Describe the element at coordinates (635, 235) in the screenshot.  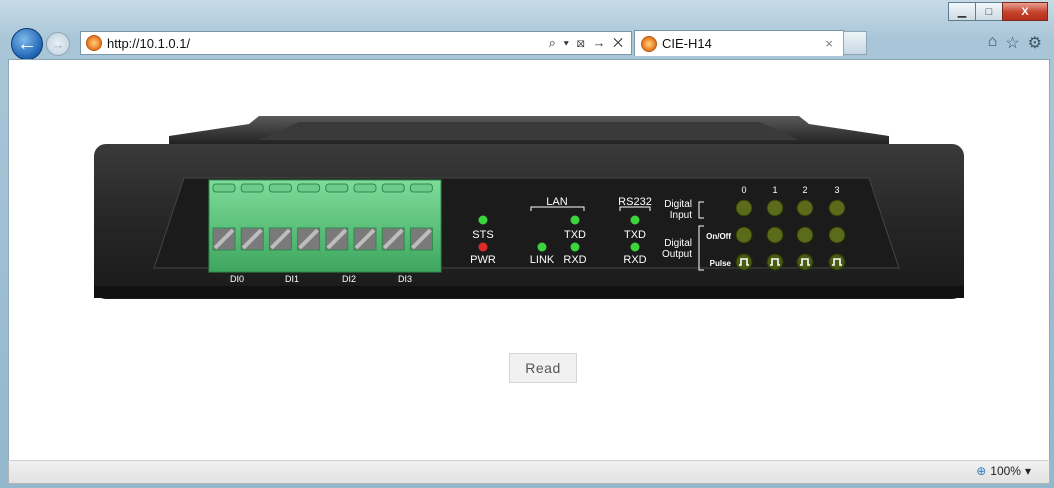
I see `rs232-txd-label: TXD` at that location.